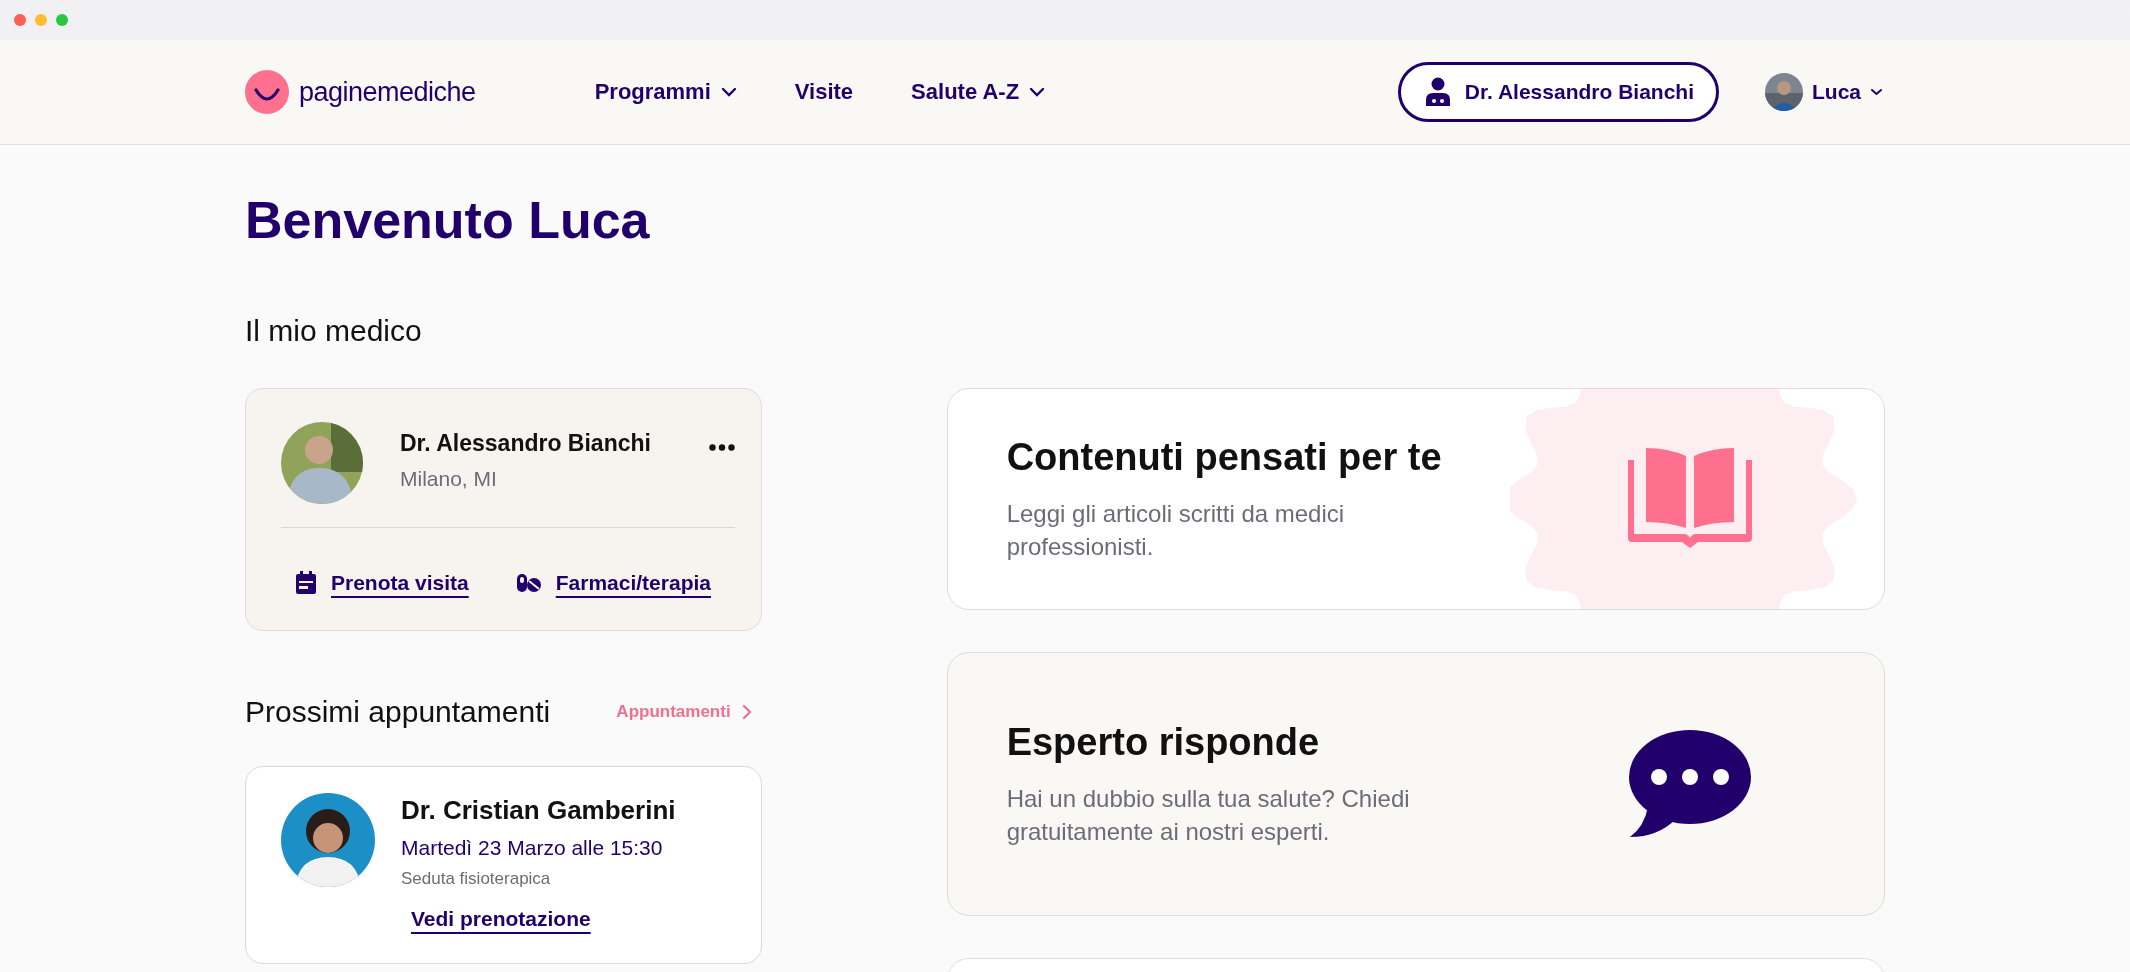 The height and width of the screenshot is (972, 2130). I want to click on section-heading: Prossimi appuntamenti, so click(398, 712).